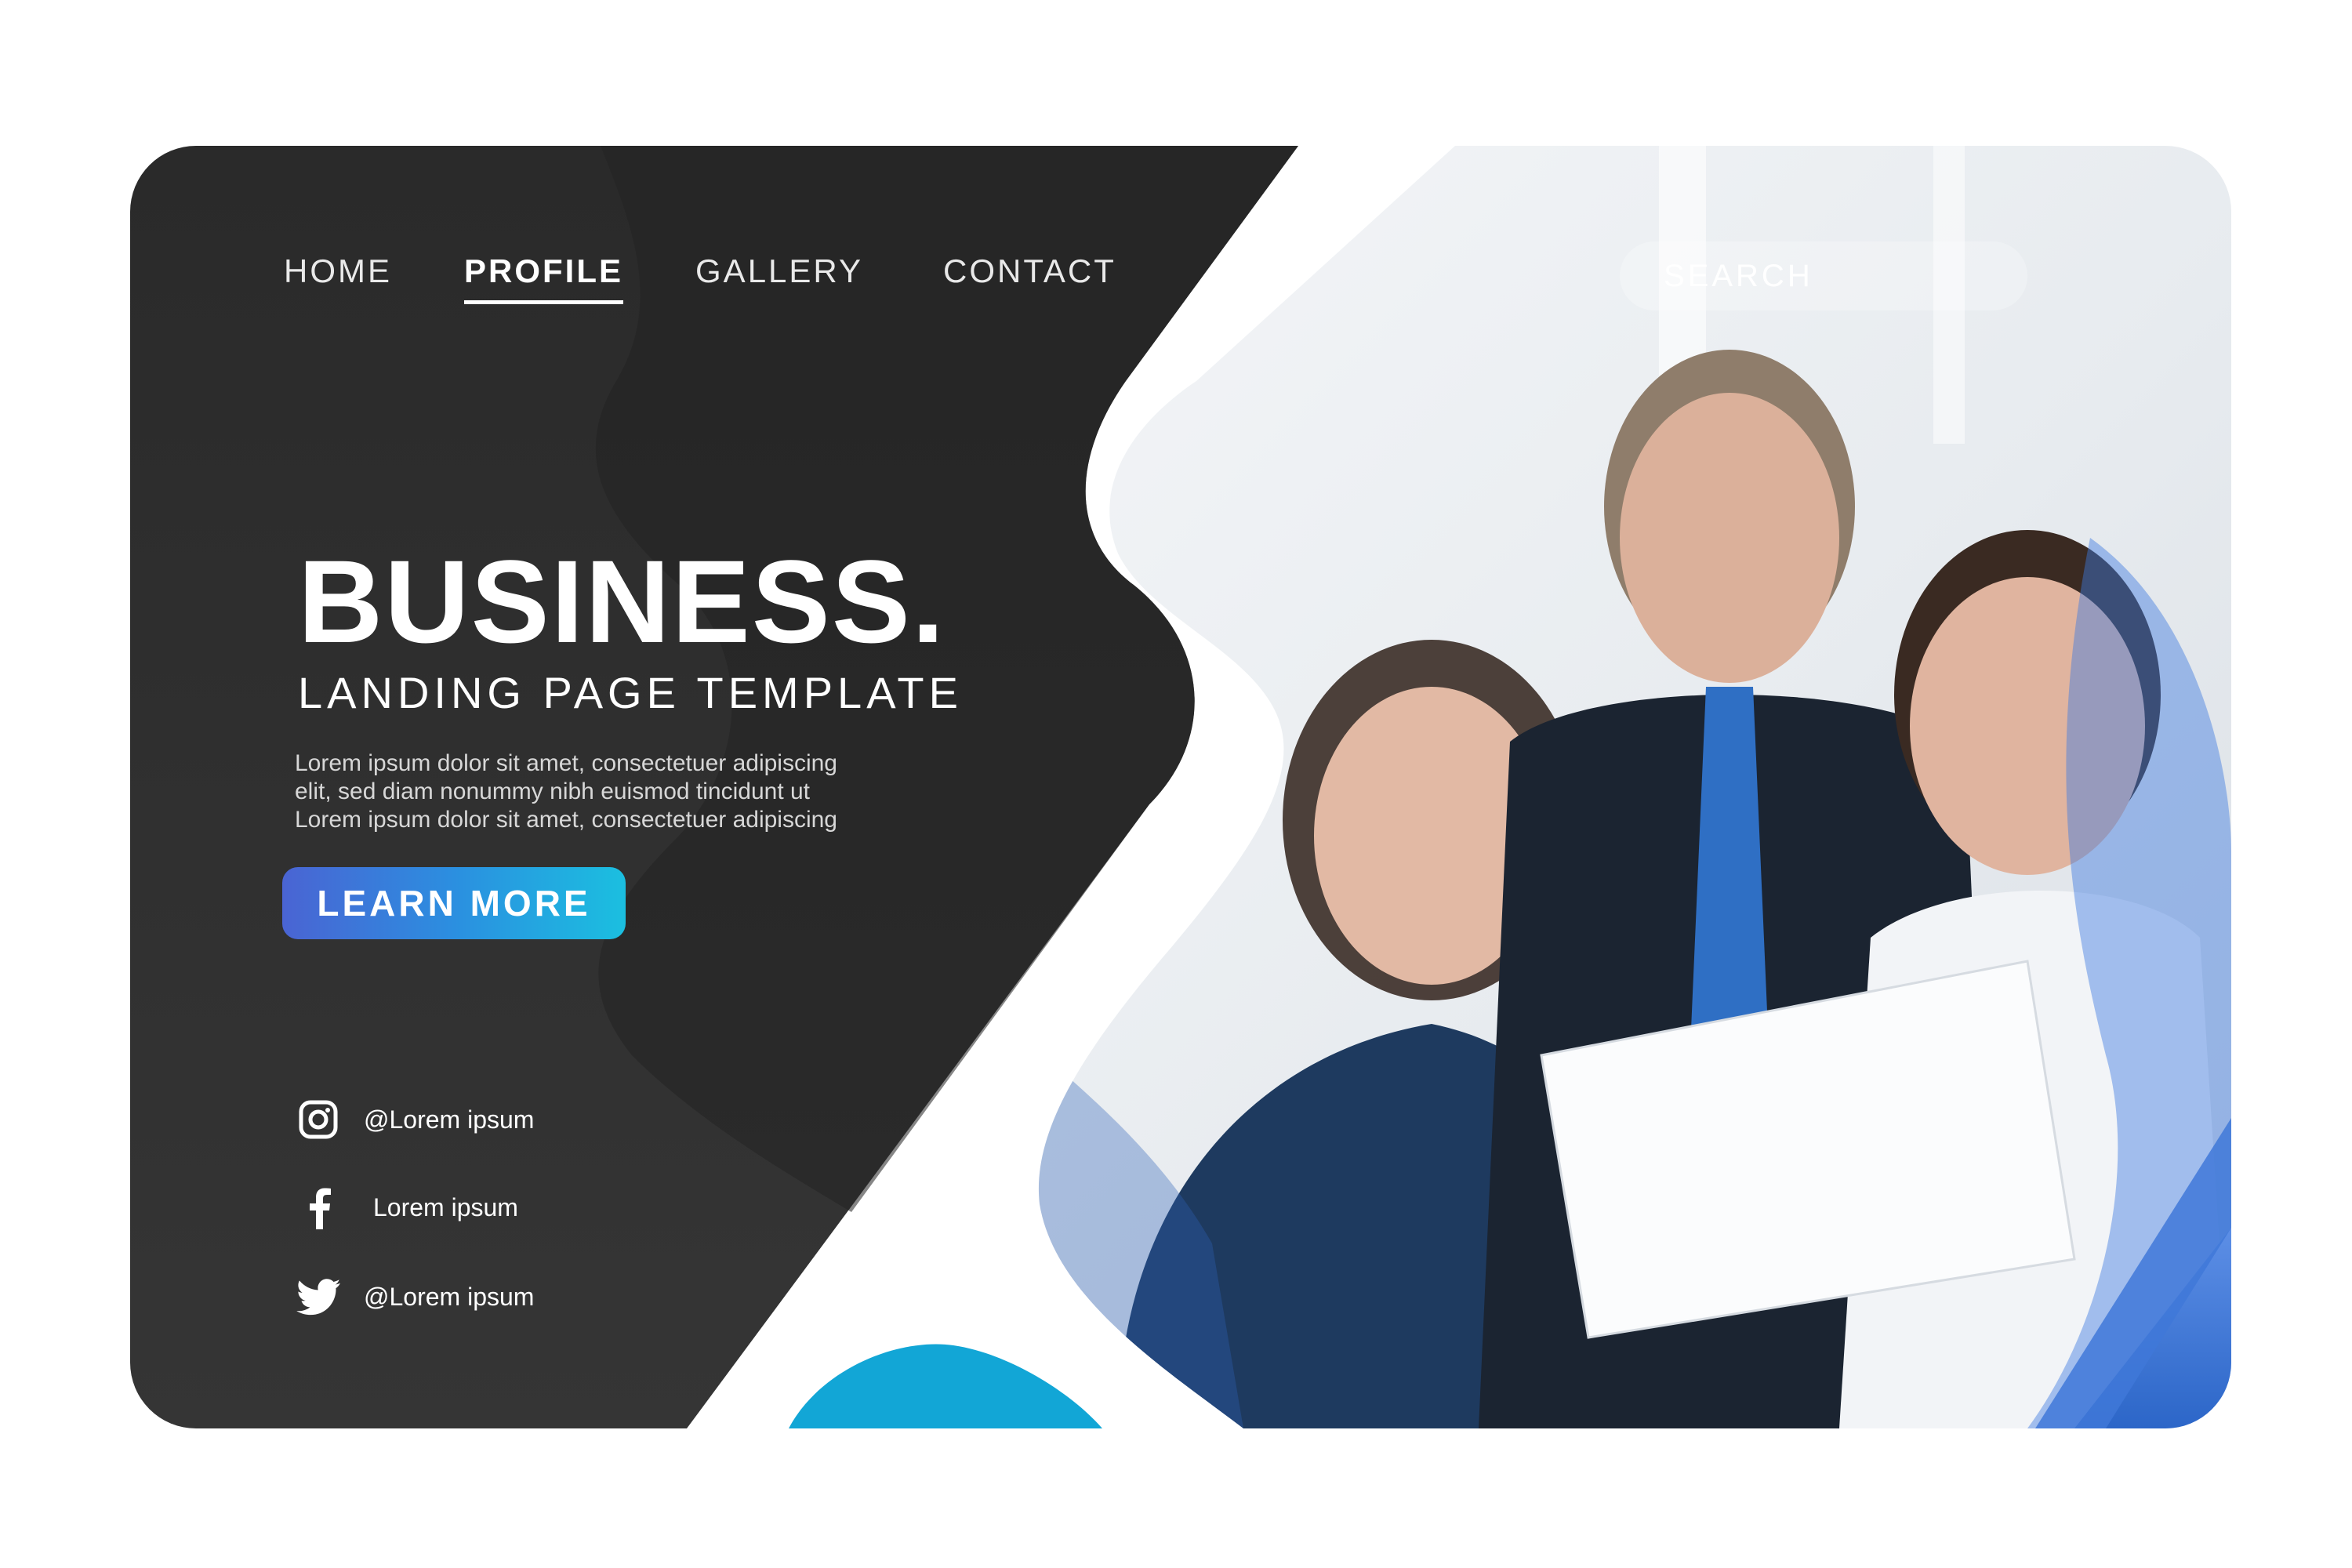 The height and width of the screenshot is (1568, 2352). I want to click on social-facebook-label: Lorem ipsum, so click(445, 1206).